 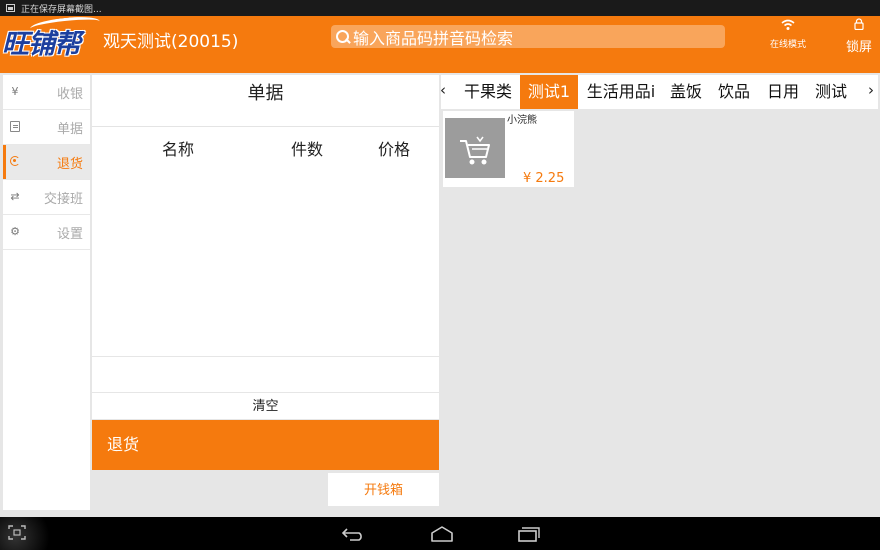 I want to click on search-box: 输入商品码拼音码检索, so click(x=528, y=36).